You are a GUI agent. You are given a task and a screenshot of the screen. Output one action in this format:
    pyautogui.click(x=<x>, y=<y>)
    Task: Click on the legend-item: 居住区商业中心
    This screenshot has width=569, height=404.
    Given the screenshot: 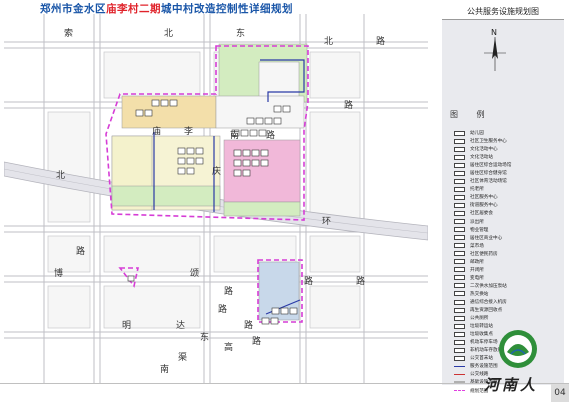 What is the action you would take?
    pyautogui.click(x=509, y=238)
    